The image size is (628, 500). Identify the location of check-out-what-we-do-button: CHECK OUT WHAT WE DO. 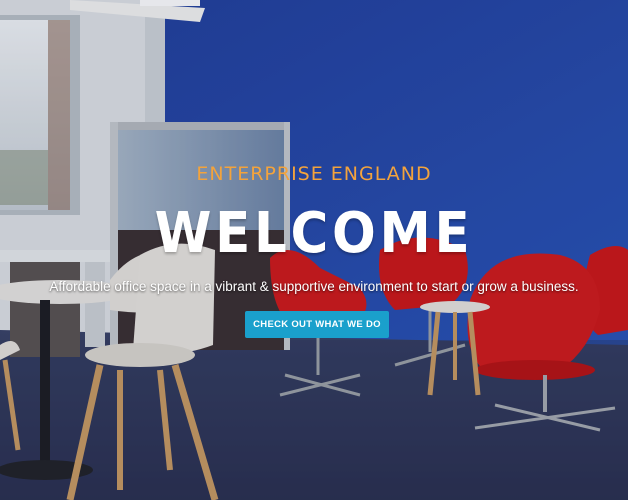
(317, 324).